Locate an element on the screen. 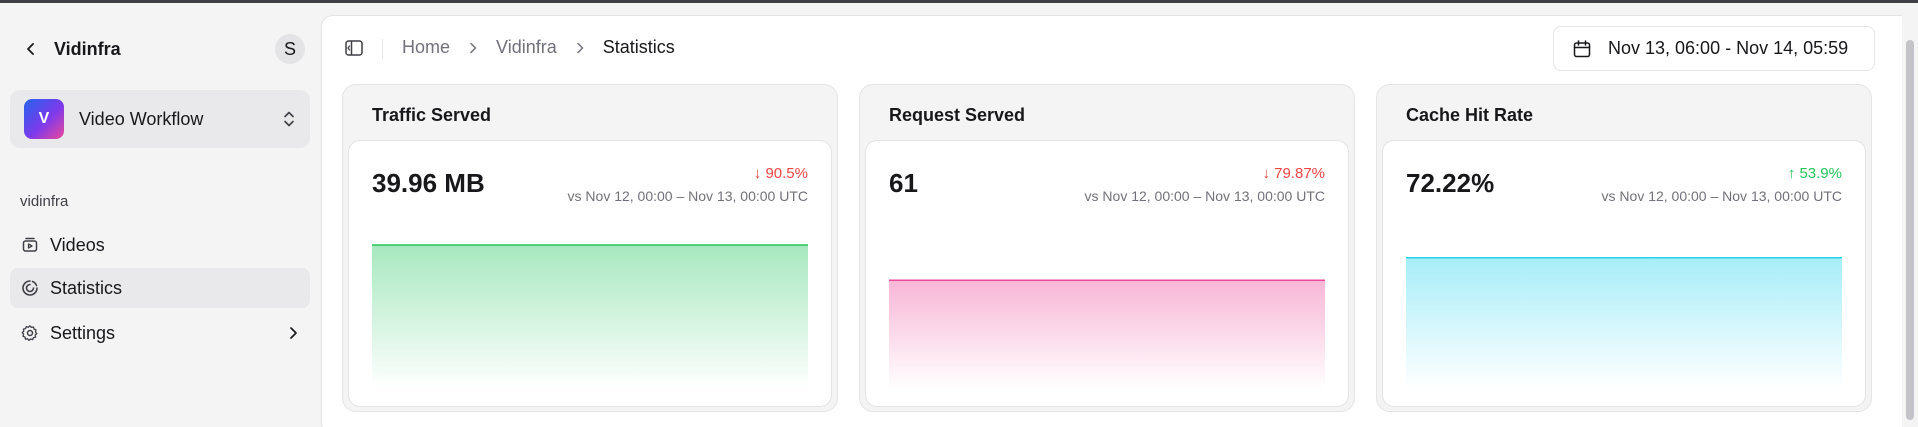 The width and height of the screenshot is (1918, 427). delta-badge: ↑ 53.9% is located at coordinates (1814, 173).